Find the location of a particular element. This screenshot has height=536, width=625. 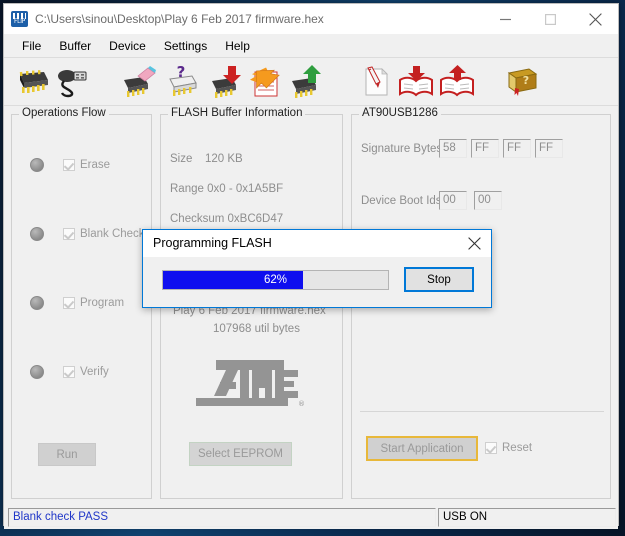

reset-checkbox is located at coordinates (491, 448).